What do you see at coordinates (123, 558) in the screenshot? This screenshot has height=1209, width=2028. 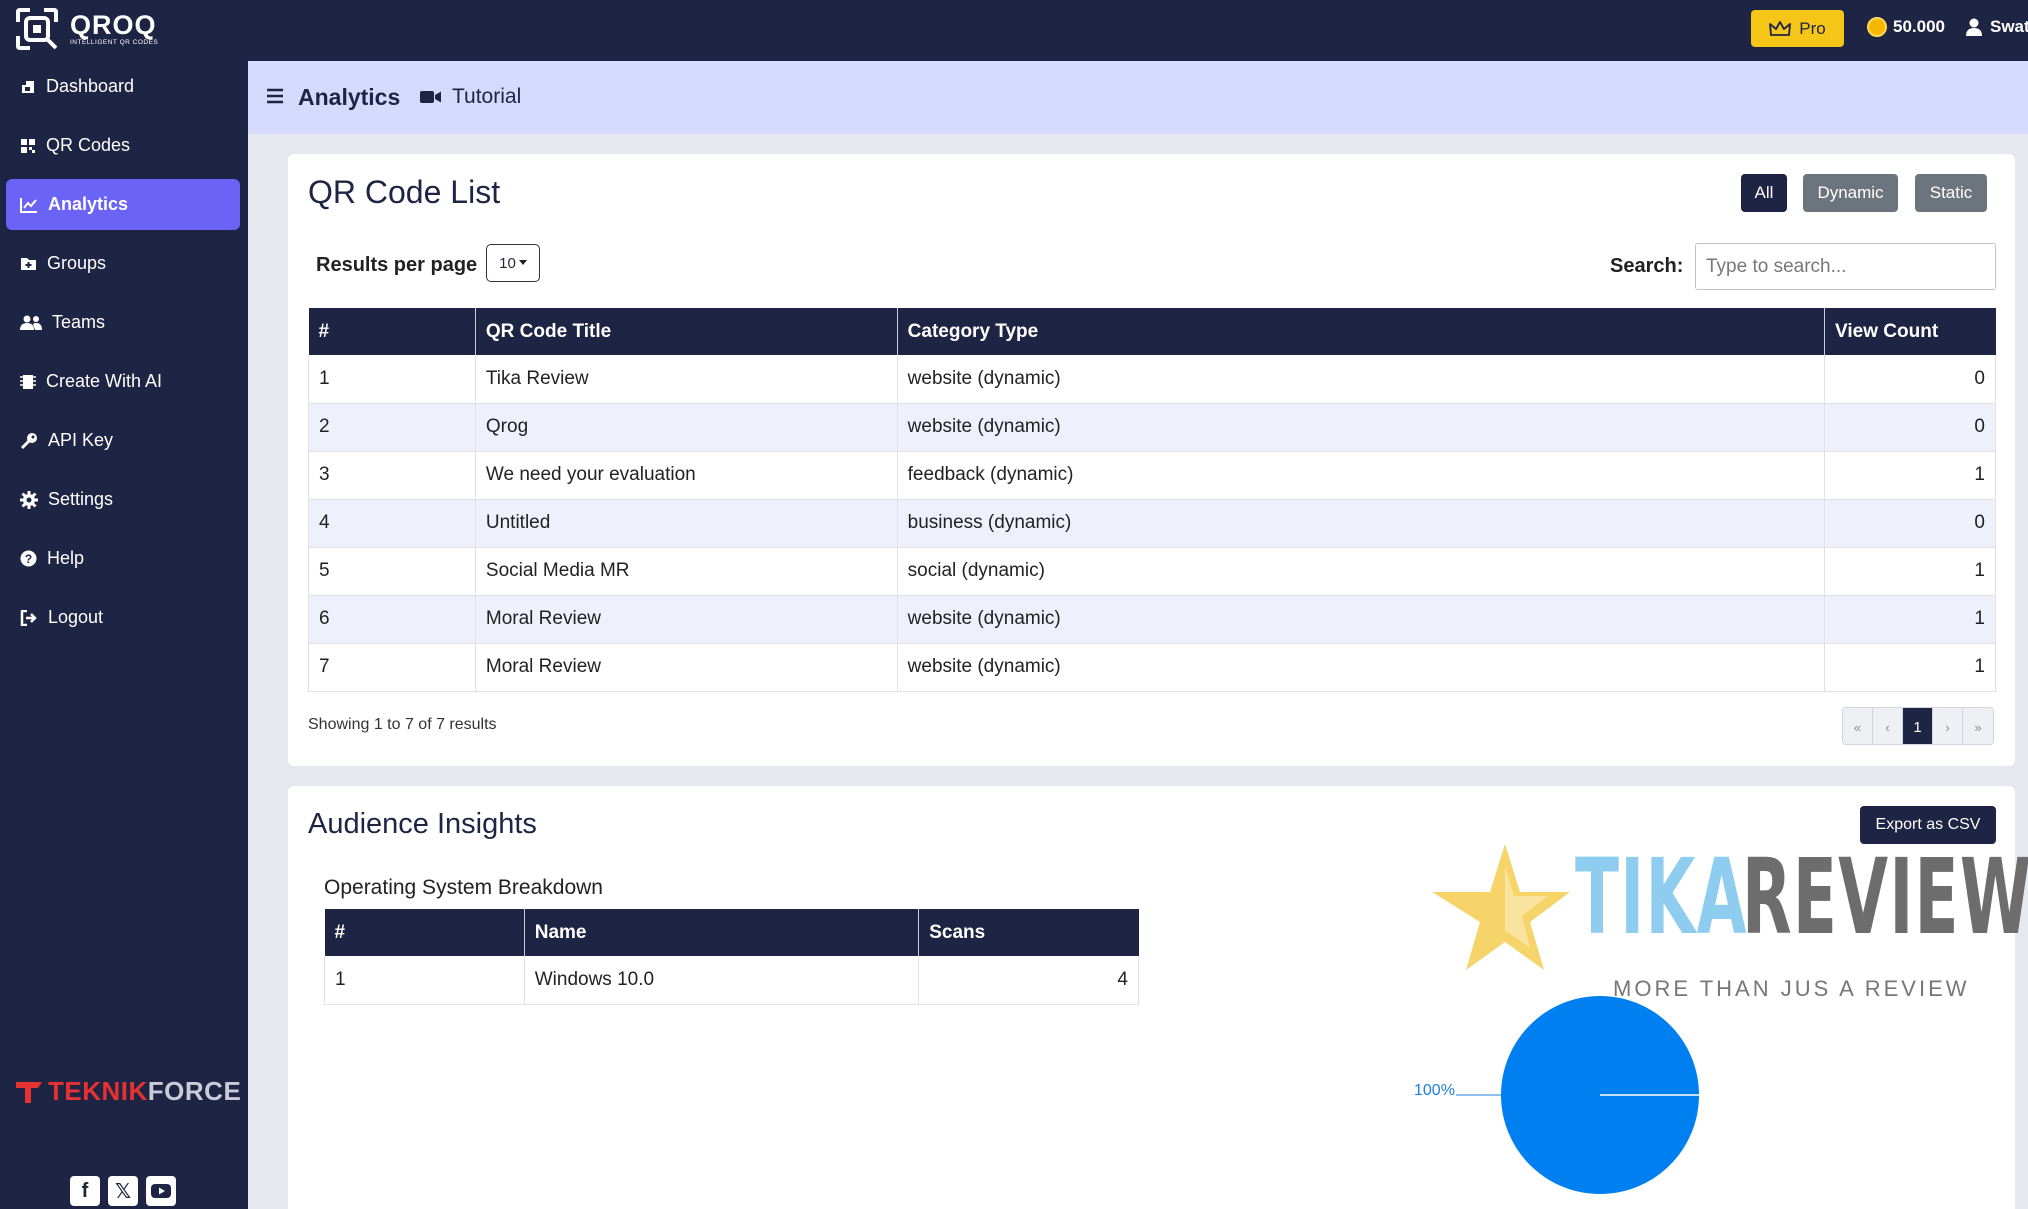 I see `sidebar-item-help: ? Help` at bounding box center [123, 558].